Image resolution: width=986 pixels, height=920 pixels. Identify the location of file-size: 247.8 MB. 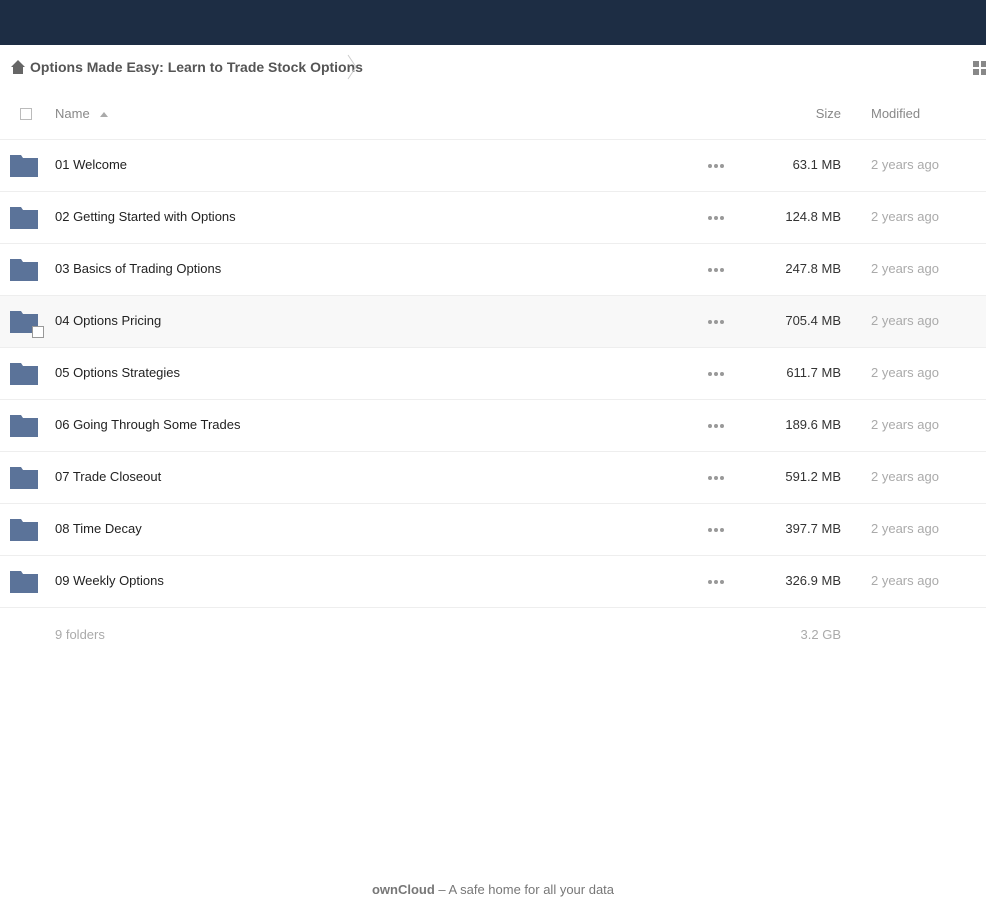
(813, 268).